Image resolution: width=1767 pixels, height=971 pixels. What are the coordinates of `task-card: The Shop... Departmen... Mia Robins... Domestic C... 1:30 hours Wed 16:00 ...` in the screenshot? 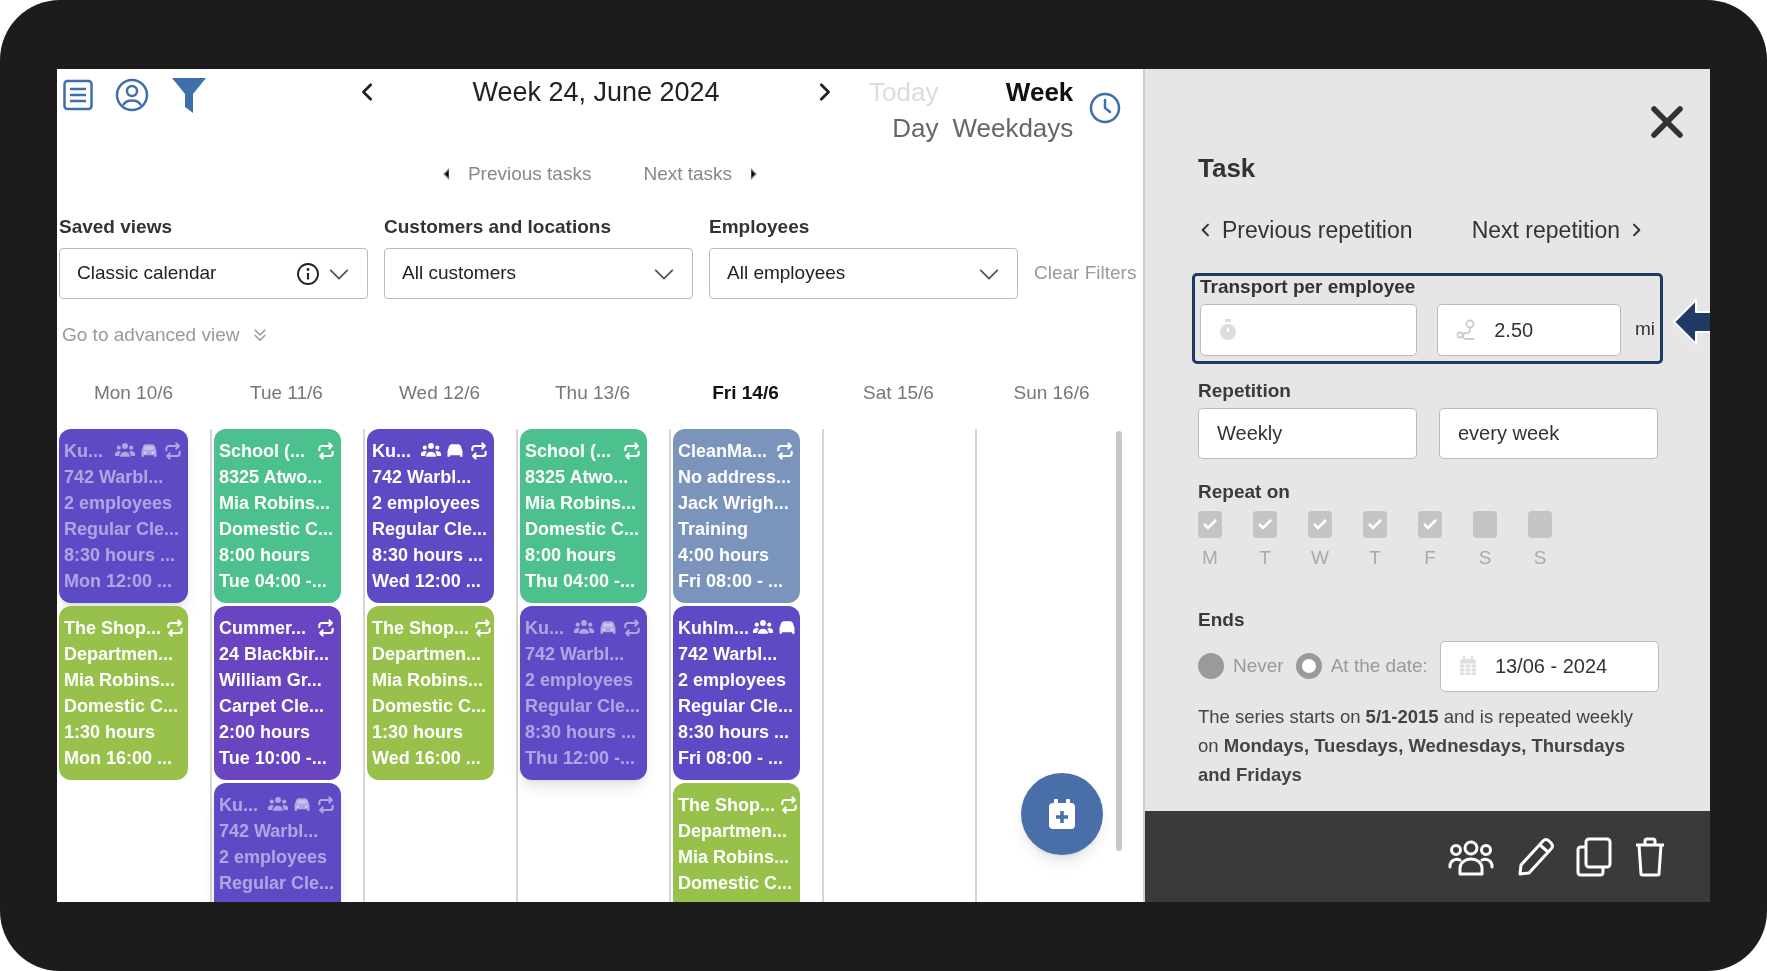 It's located at (430, 693).